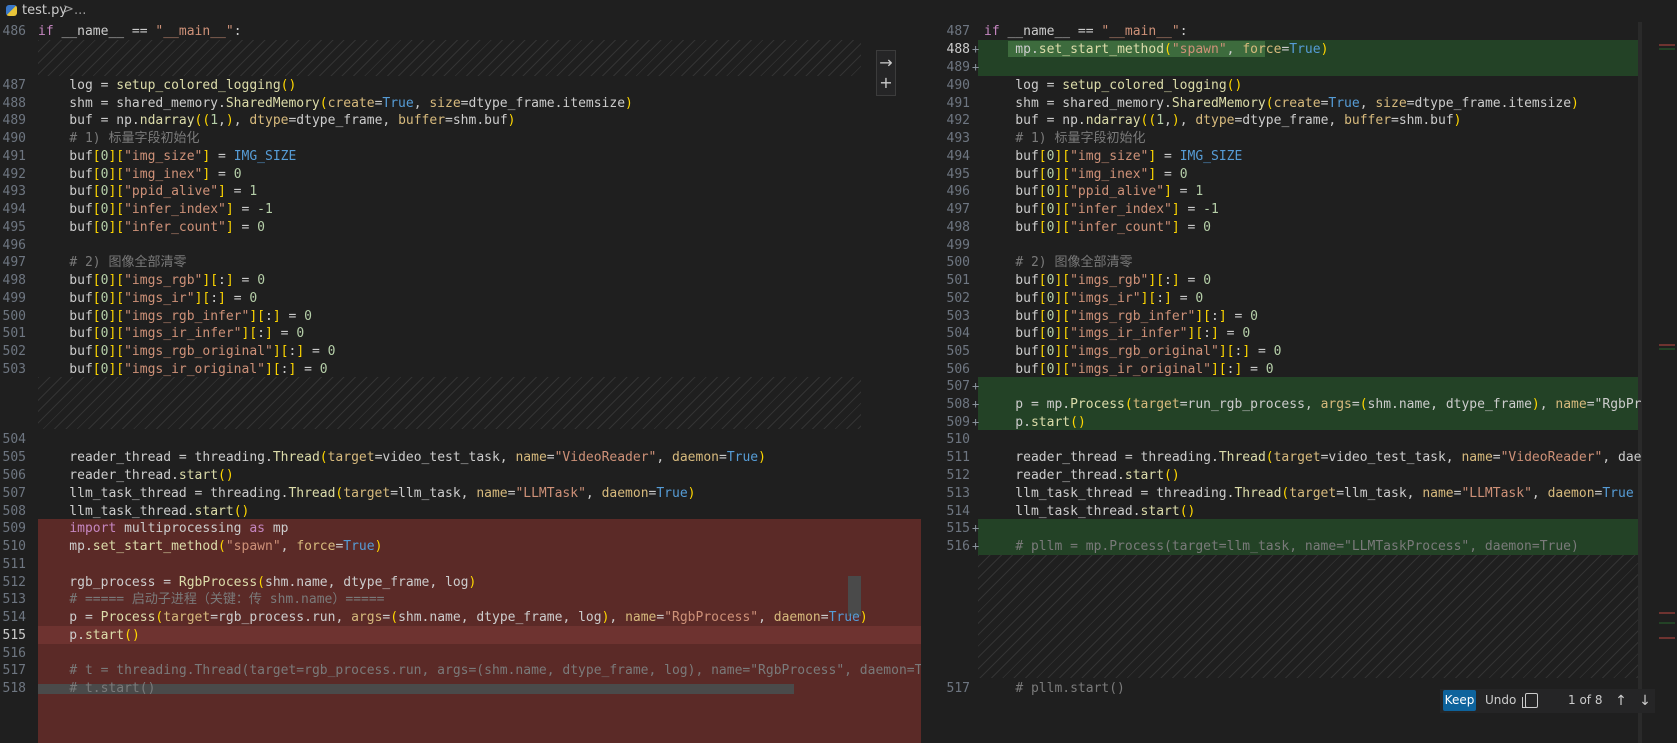 The image size is (1677, 743). I want to click on code-line: 498 buf[0]["imgs_rgb"][:] = 0, so click(460, 280).